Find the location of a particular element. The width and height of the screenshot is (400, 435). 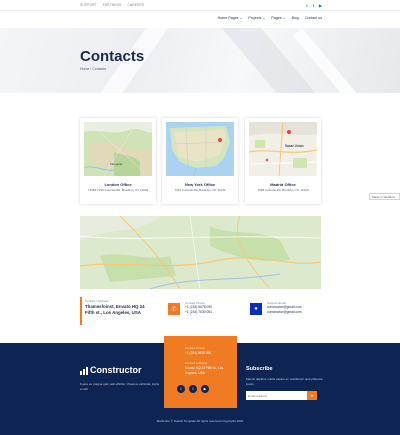

office-address: 7301 Colonial Rd, Brooklyn, NY 11209 is located at coordinates (200, 190).